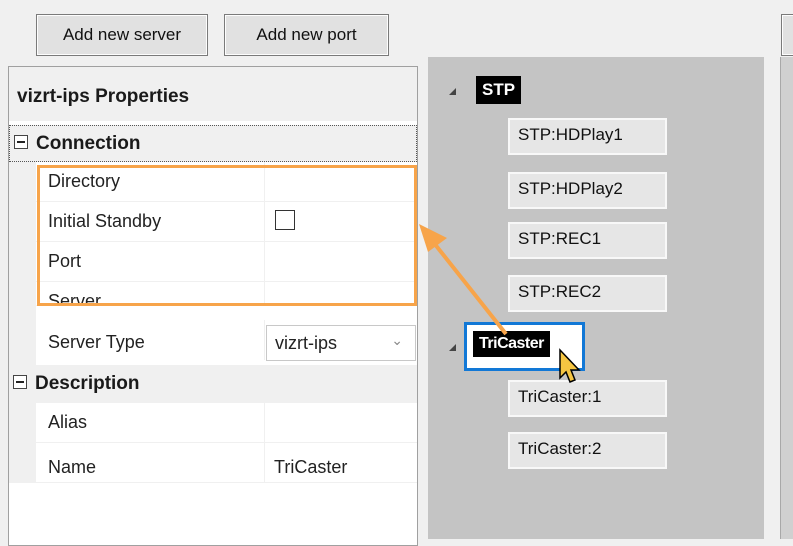  I want to click on property-name: Name, so click(72, 467).